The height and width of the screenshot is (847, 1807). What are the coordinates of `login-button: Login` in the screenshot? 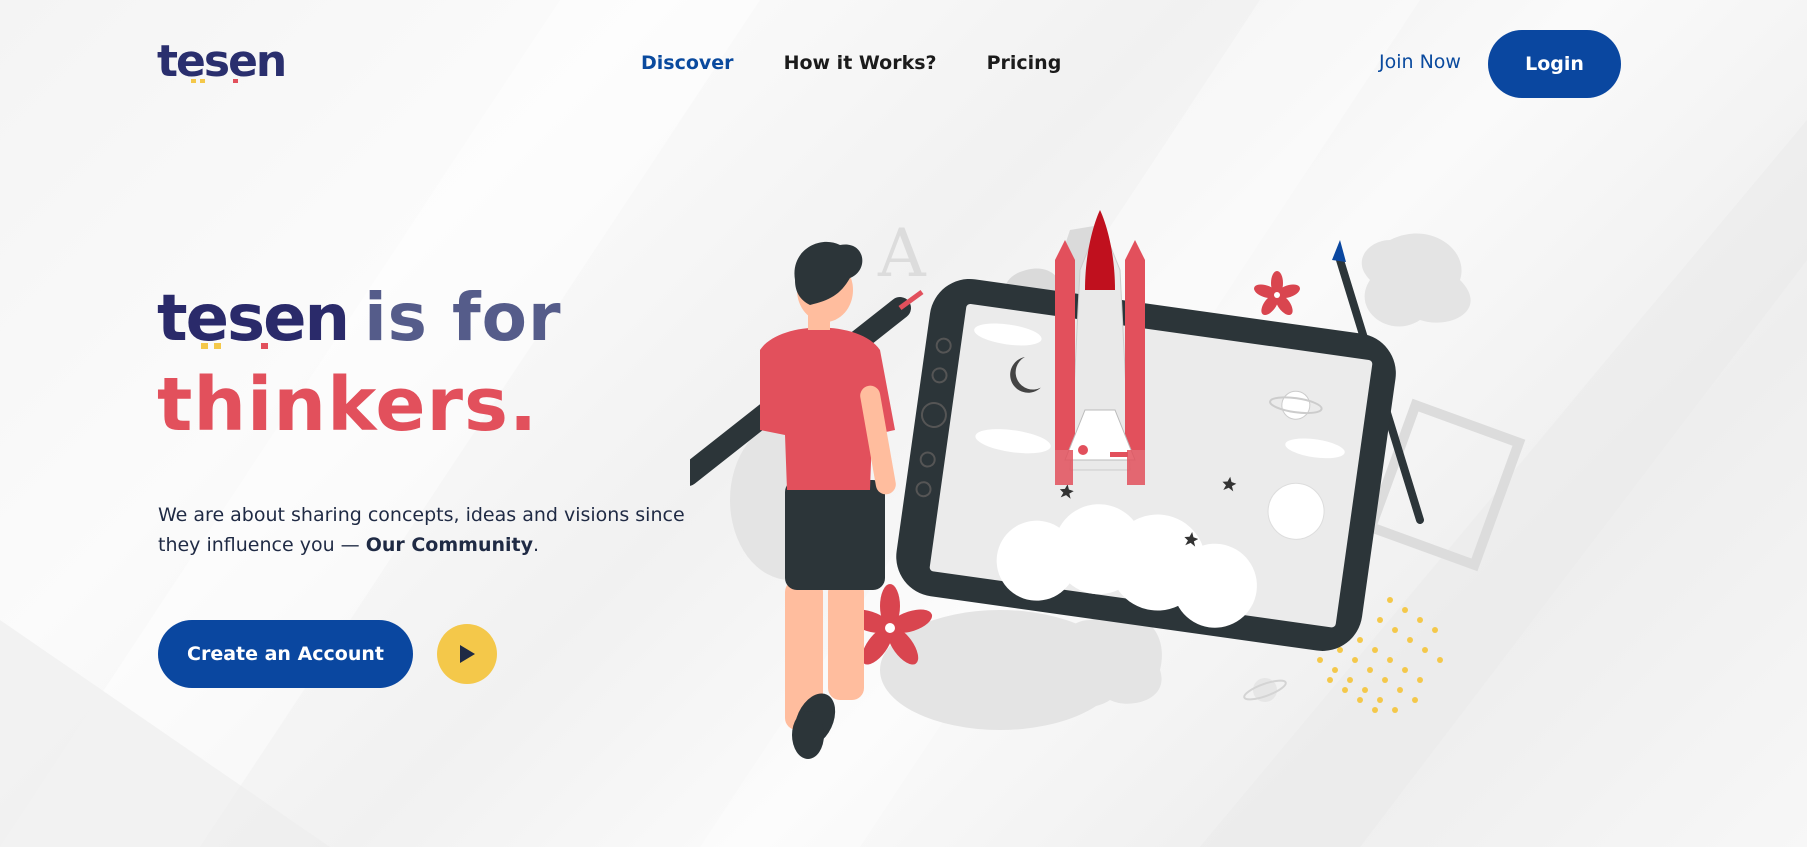 It's located at (1554, 64).